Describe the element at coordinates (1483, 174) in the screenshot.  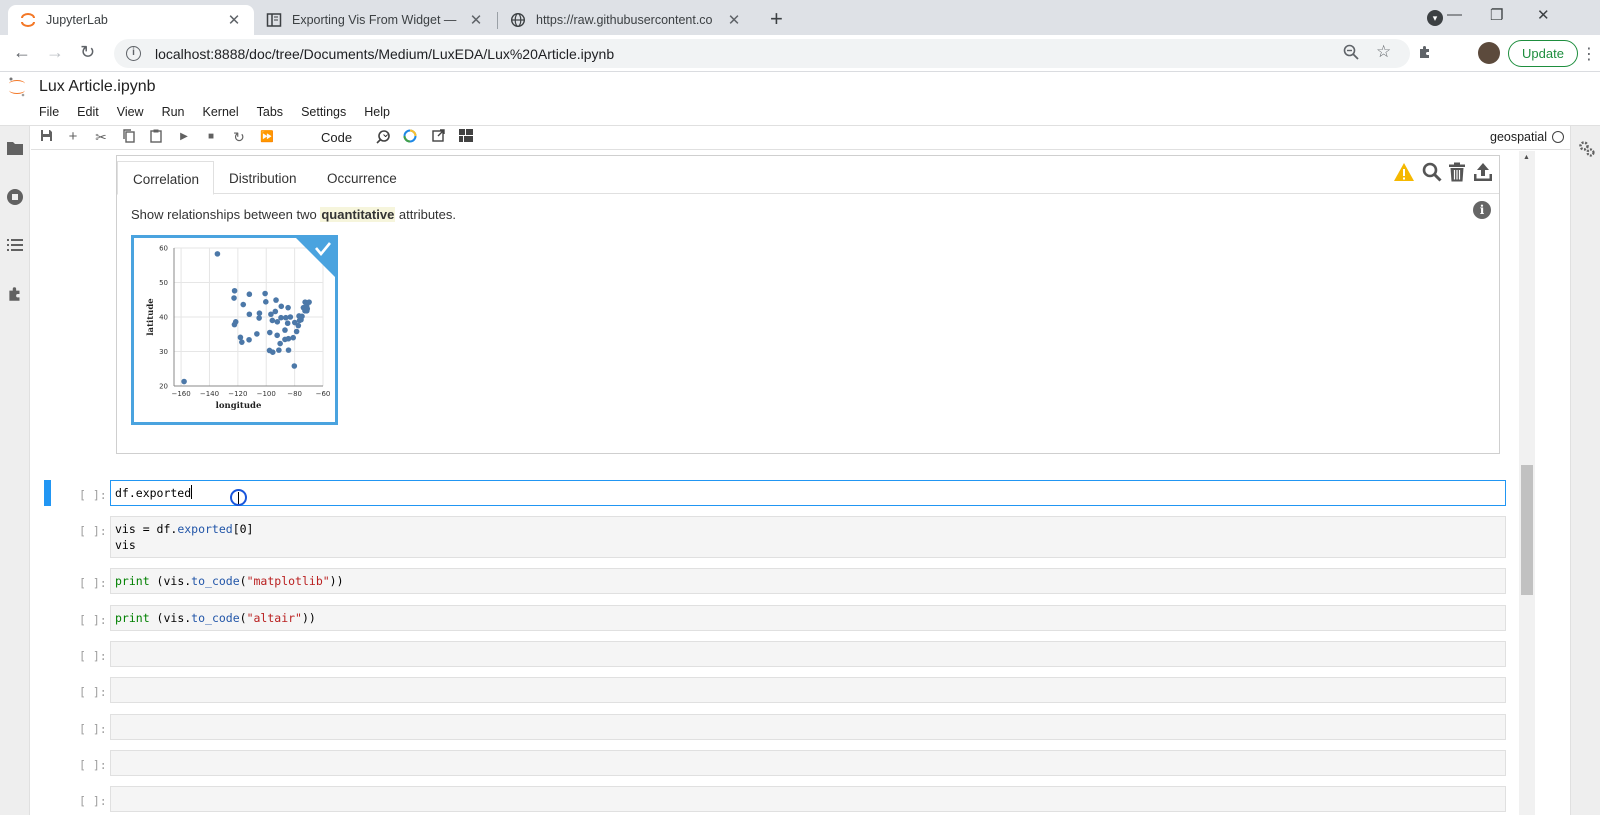
I see `export-upload-icon` at that location.